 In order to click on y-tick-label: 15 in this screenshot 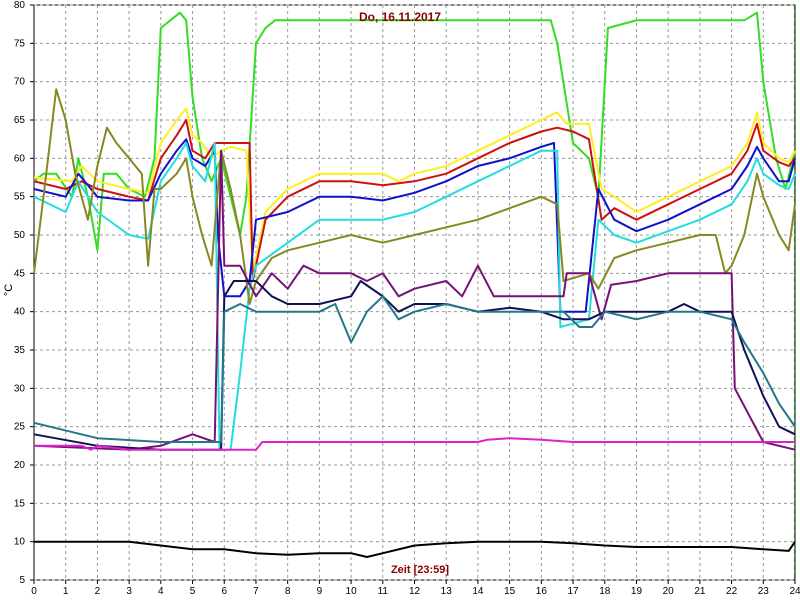, I will do `click(20, 503)`.